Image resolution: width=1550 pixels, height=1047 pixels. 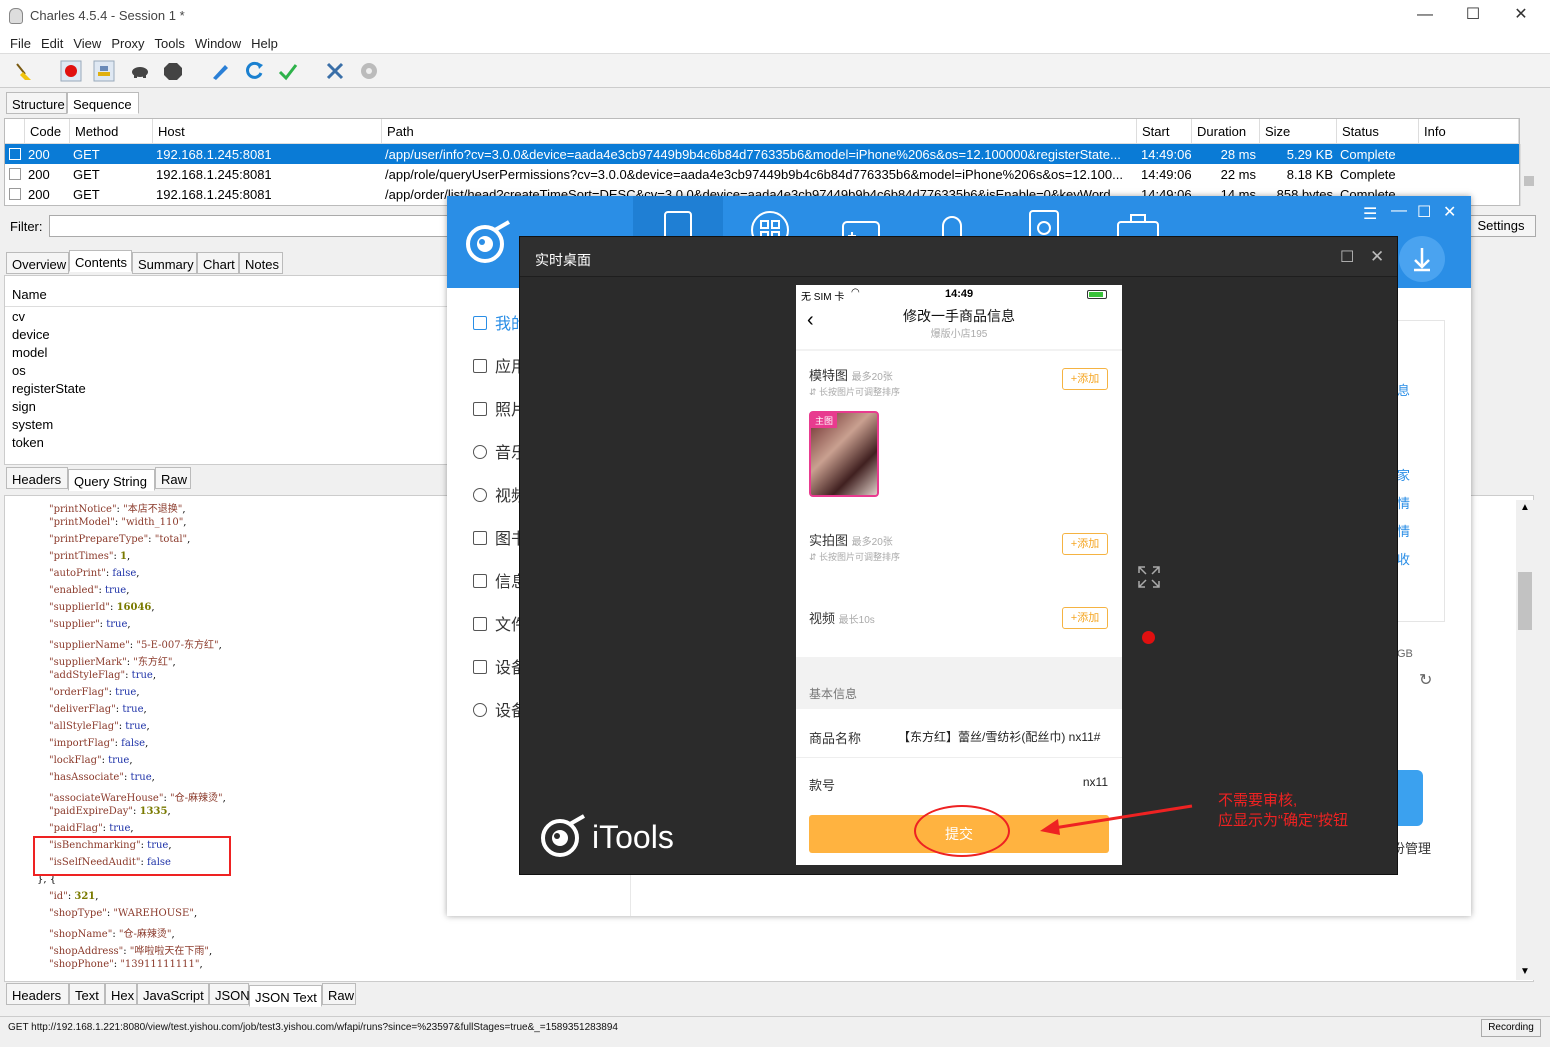 What do you see at coordinates (1052, 782) in the screenshot?
I see `style-code-value: nx11` at bounding box center [1052, 782].